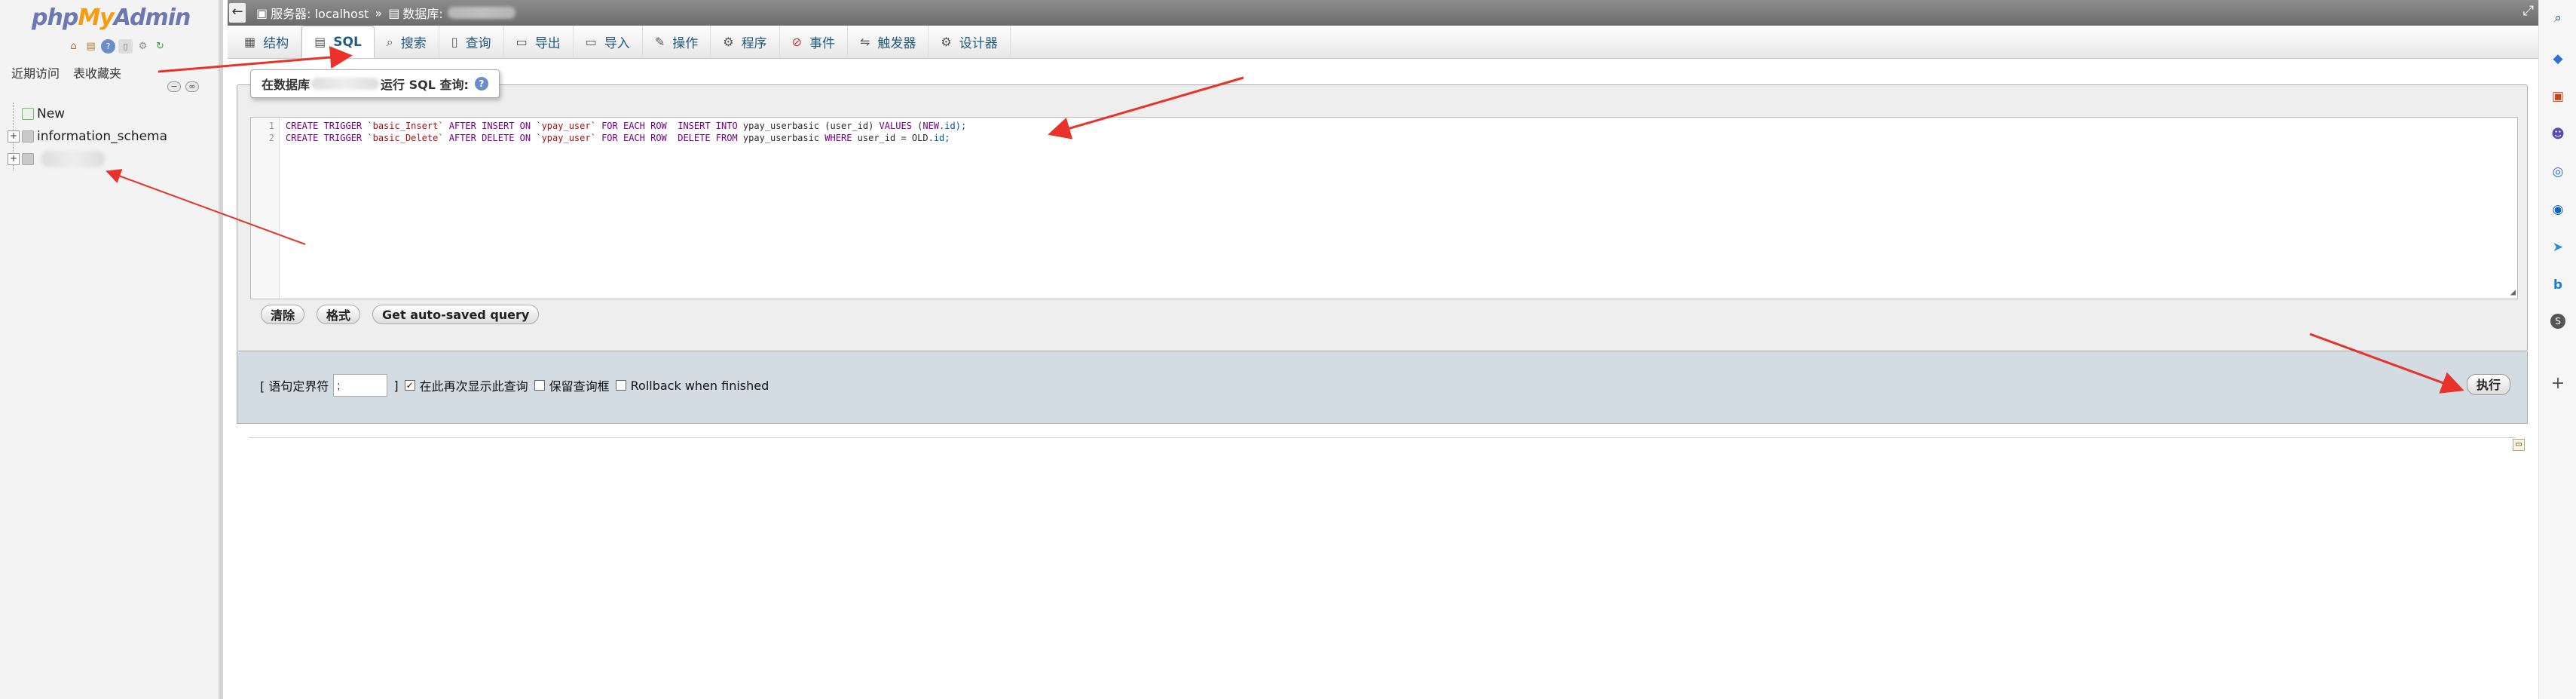  What do you see at coordinates (2488, 384) in the screenshot?
I see `go-button: 执行` at bounding box center [2488, 384].